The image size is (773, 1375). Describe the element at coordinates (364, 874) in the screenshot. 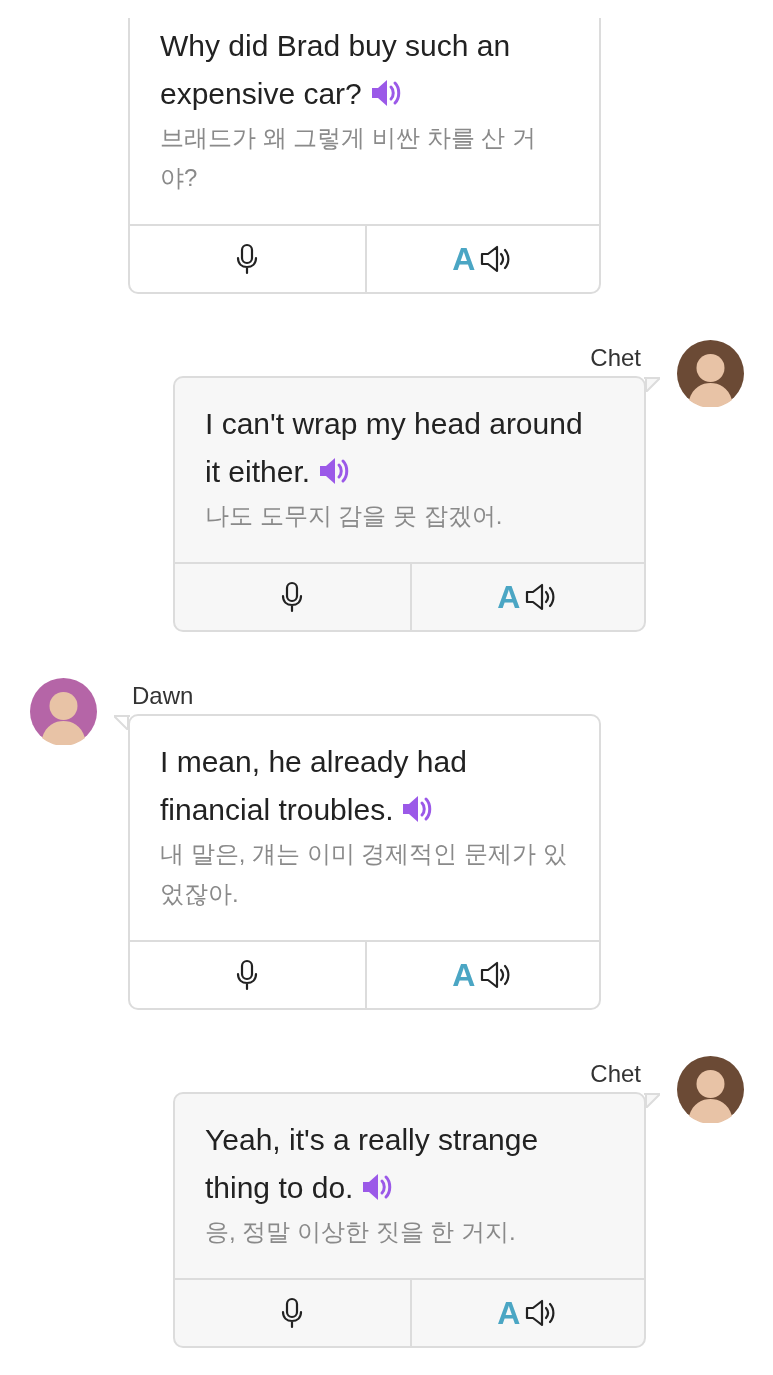

I see `translation-text: 내 말은, 걔는 이미 경제적인 문제가 있었잖아.` at that location.